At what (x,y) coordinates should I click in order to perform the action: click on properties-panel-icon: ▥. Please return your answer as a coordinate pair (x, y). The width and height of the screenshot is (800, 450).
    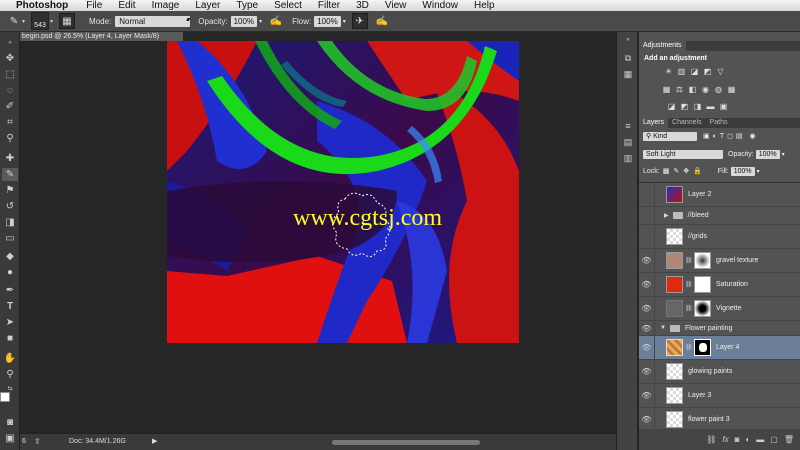
    Looking at the image, I should click on (628, 158).